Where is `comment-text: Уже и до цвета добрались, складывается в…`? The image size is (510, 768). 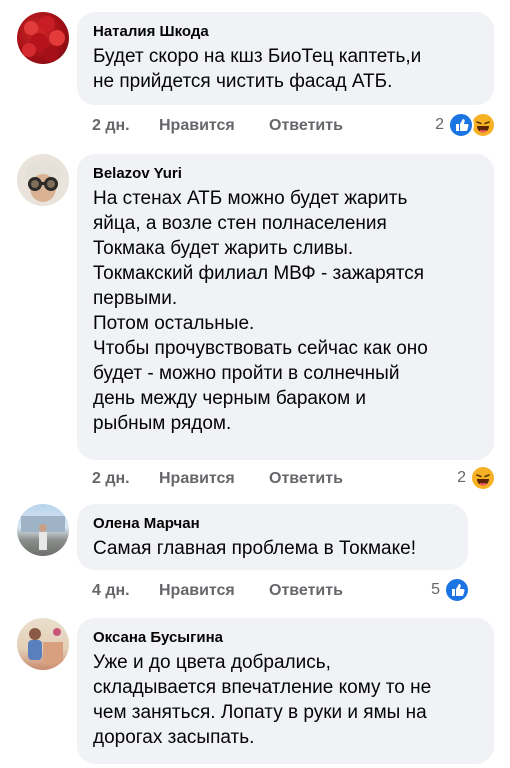 comment-text: Уже и до цвета добрались, складывается в… is located at coordinates (262, 700).